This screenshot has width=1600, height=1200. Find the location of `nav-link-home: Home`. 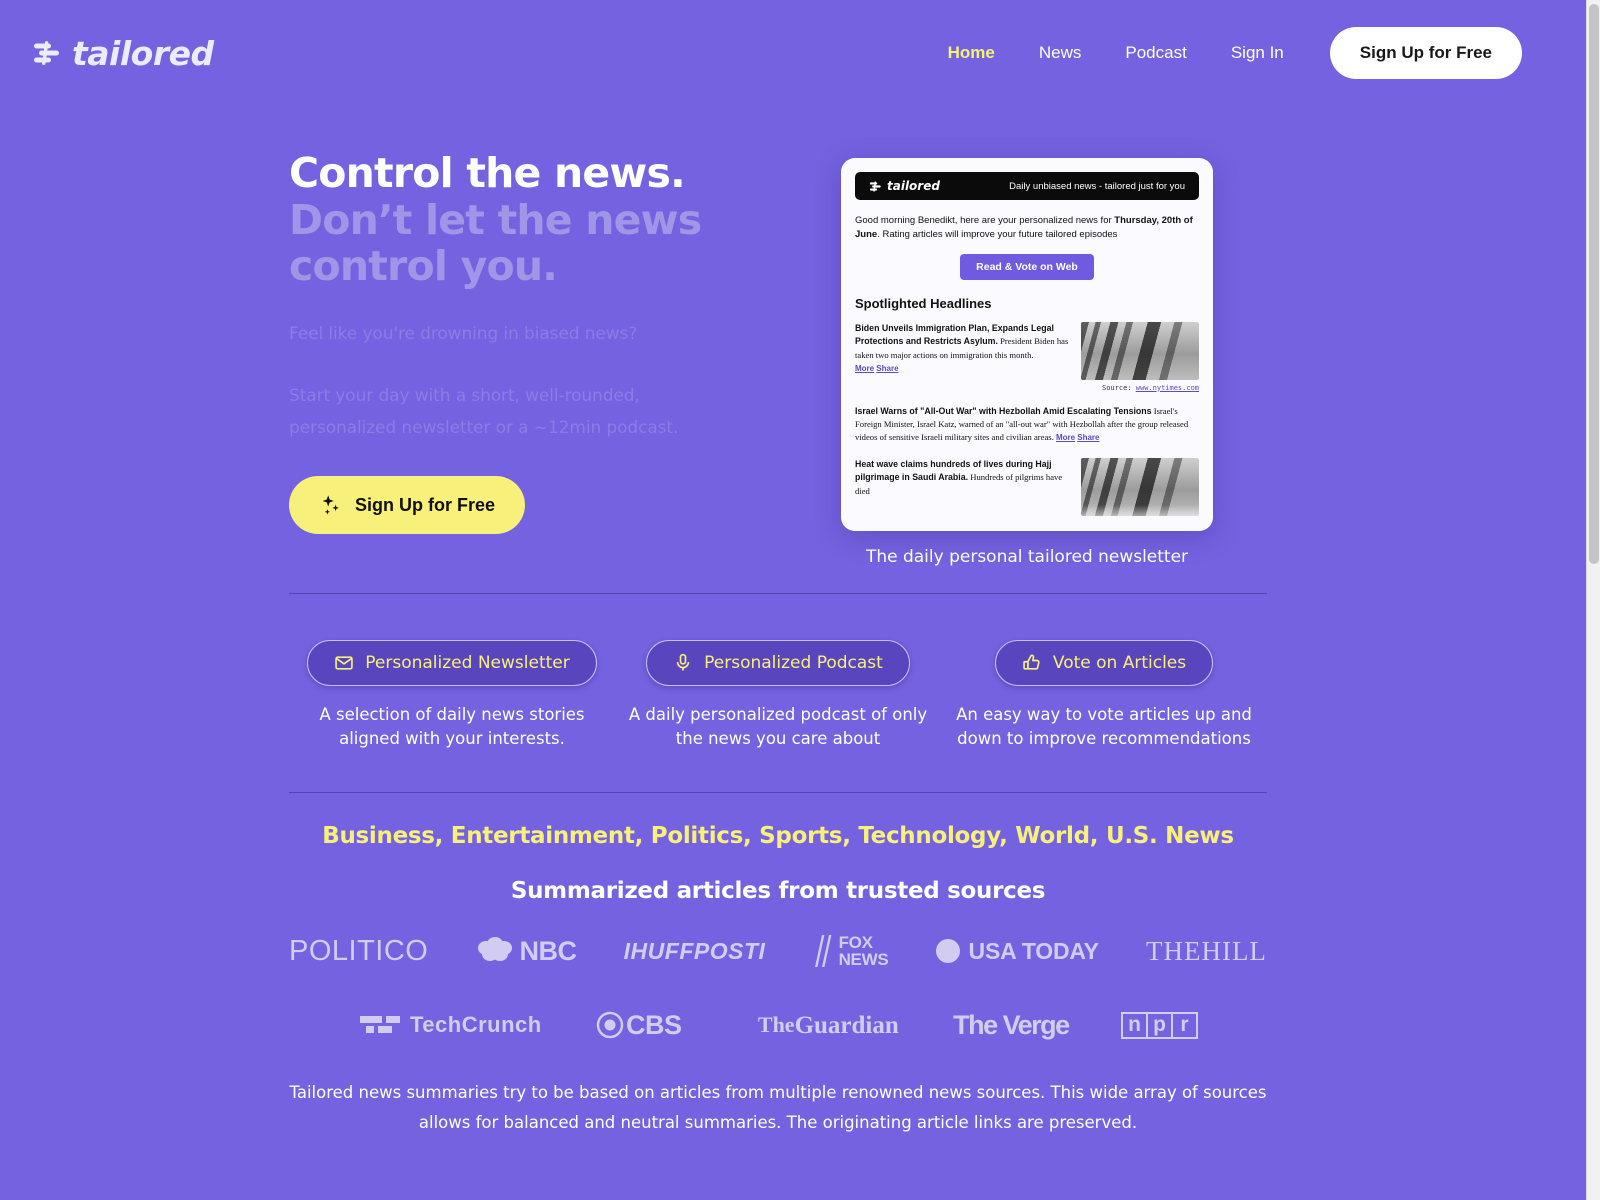

nav-link-home: Home is located at coordinates (971, 53).